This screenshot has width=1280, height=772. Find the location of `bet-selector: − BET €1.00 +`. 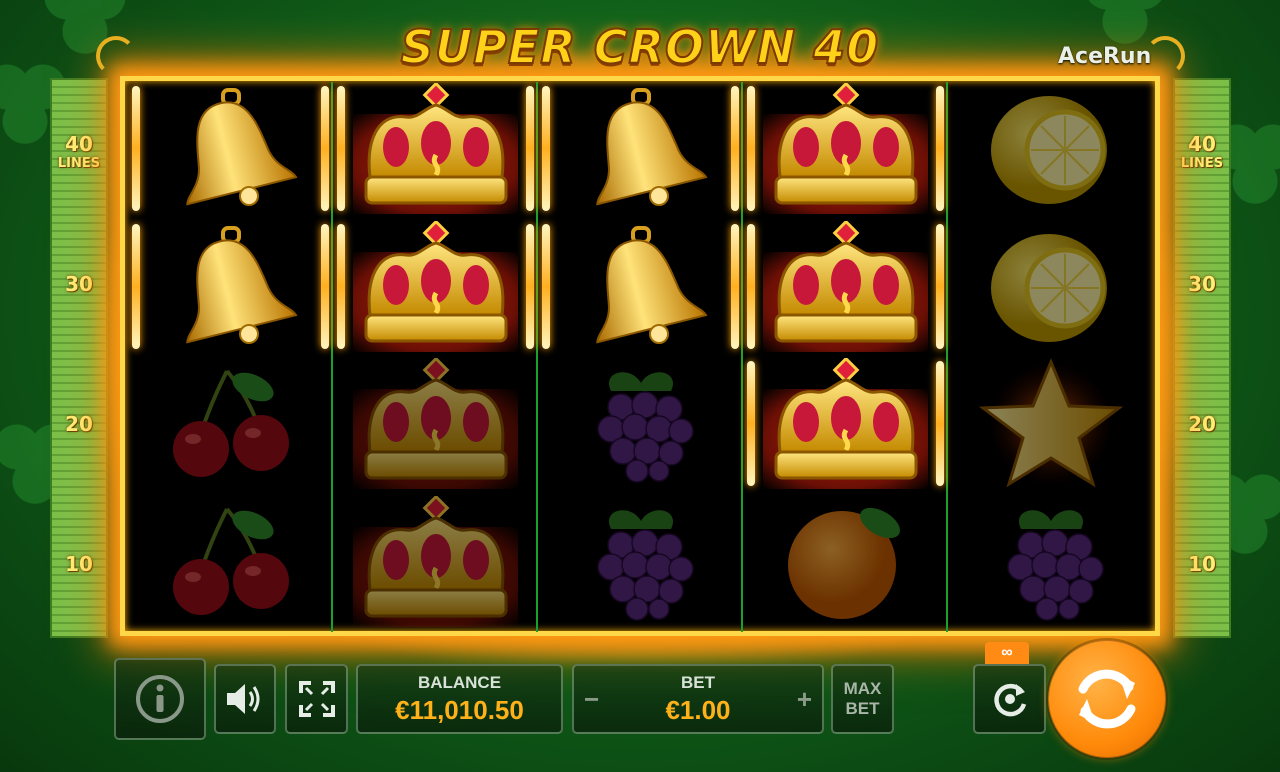

bet-selector: − BET €1.00 + is located at coordinates (698, 699).